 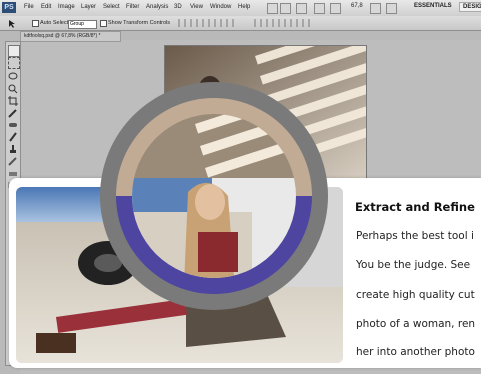 I want to click on menu-filter: Filter, so click(x=132, y=7).